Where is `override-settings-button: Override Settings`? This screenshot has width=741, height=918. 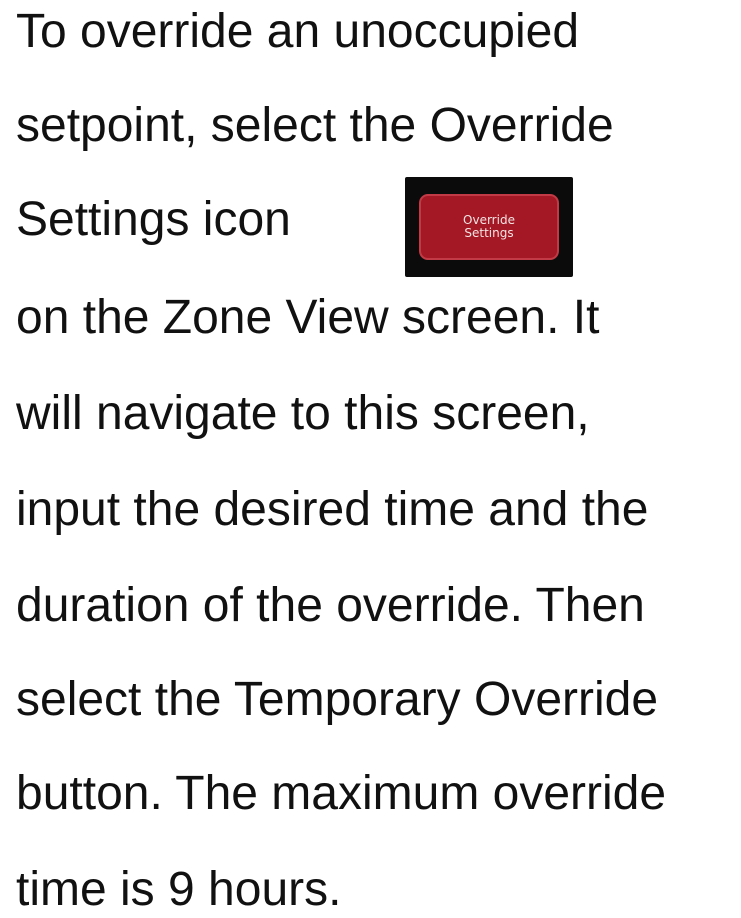 override-settings-button: Override Settings is located at coordinates (489, 227).